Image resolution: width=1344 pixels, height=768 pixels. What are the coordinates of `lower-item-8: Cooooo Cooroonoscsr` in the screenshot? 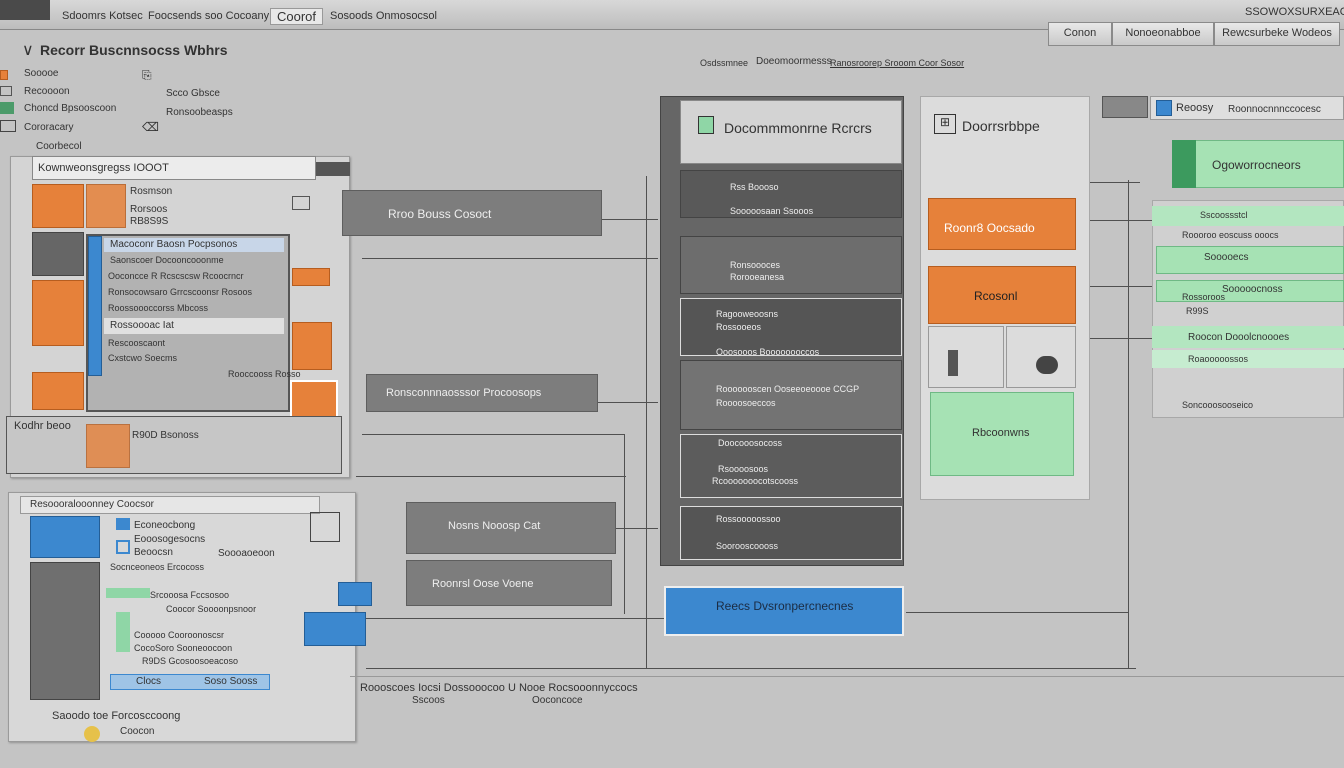 It's located at (179, 635).